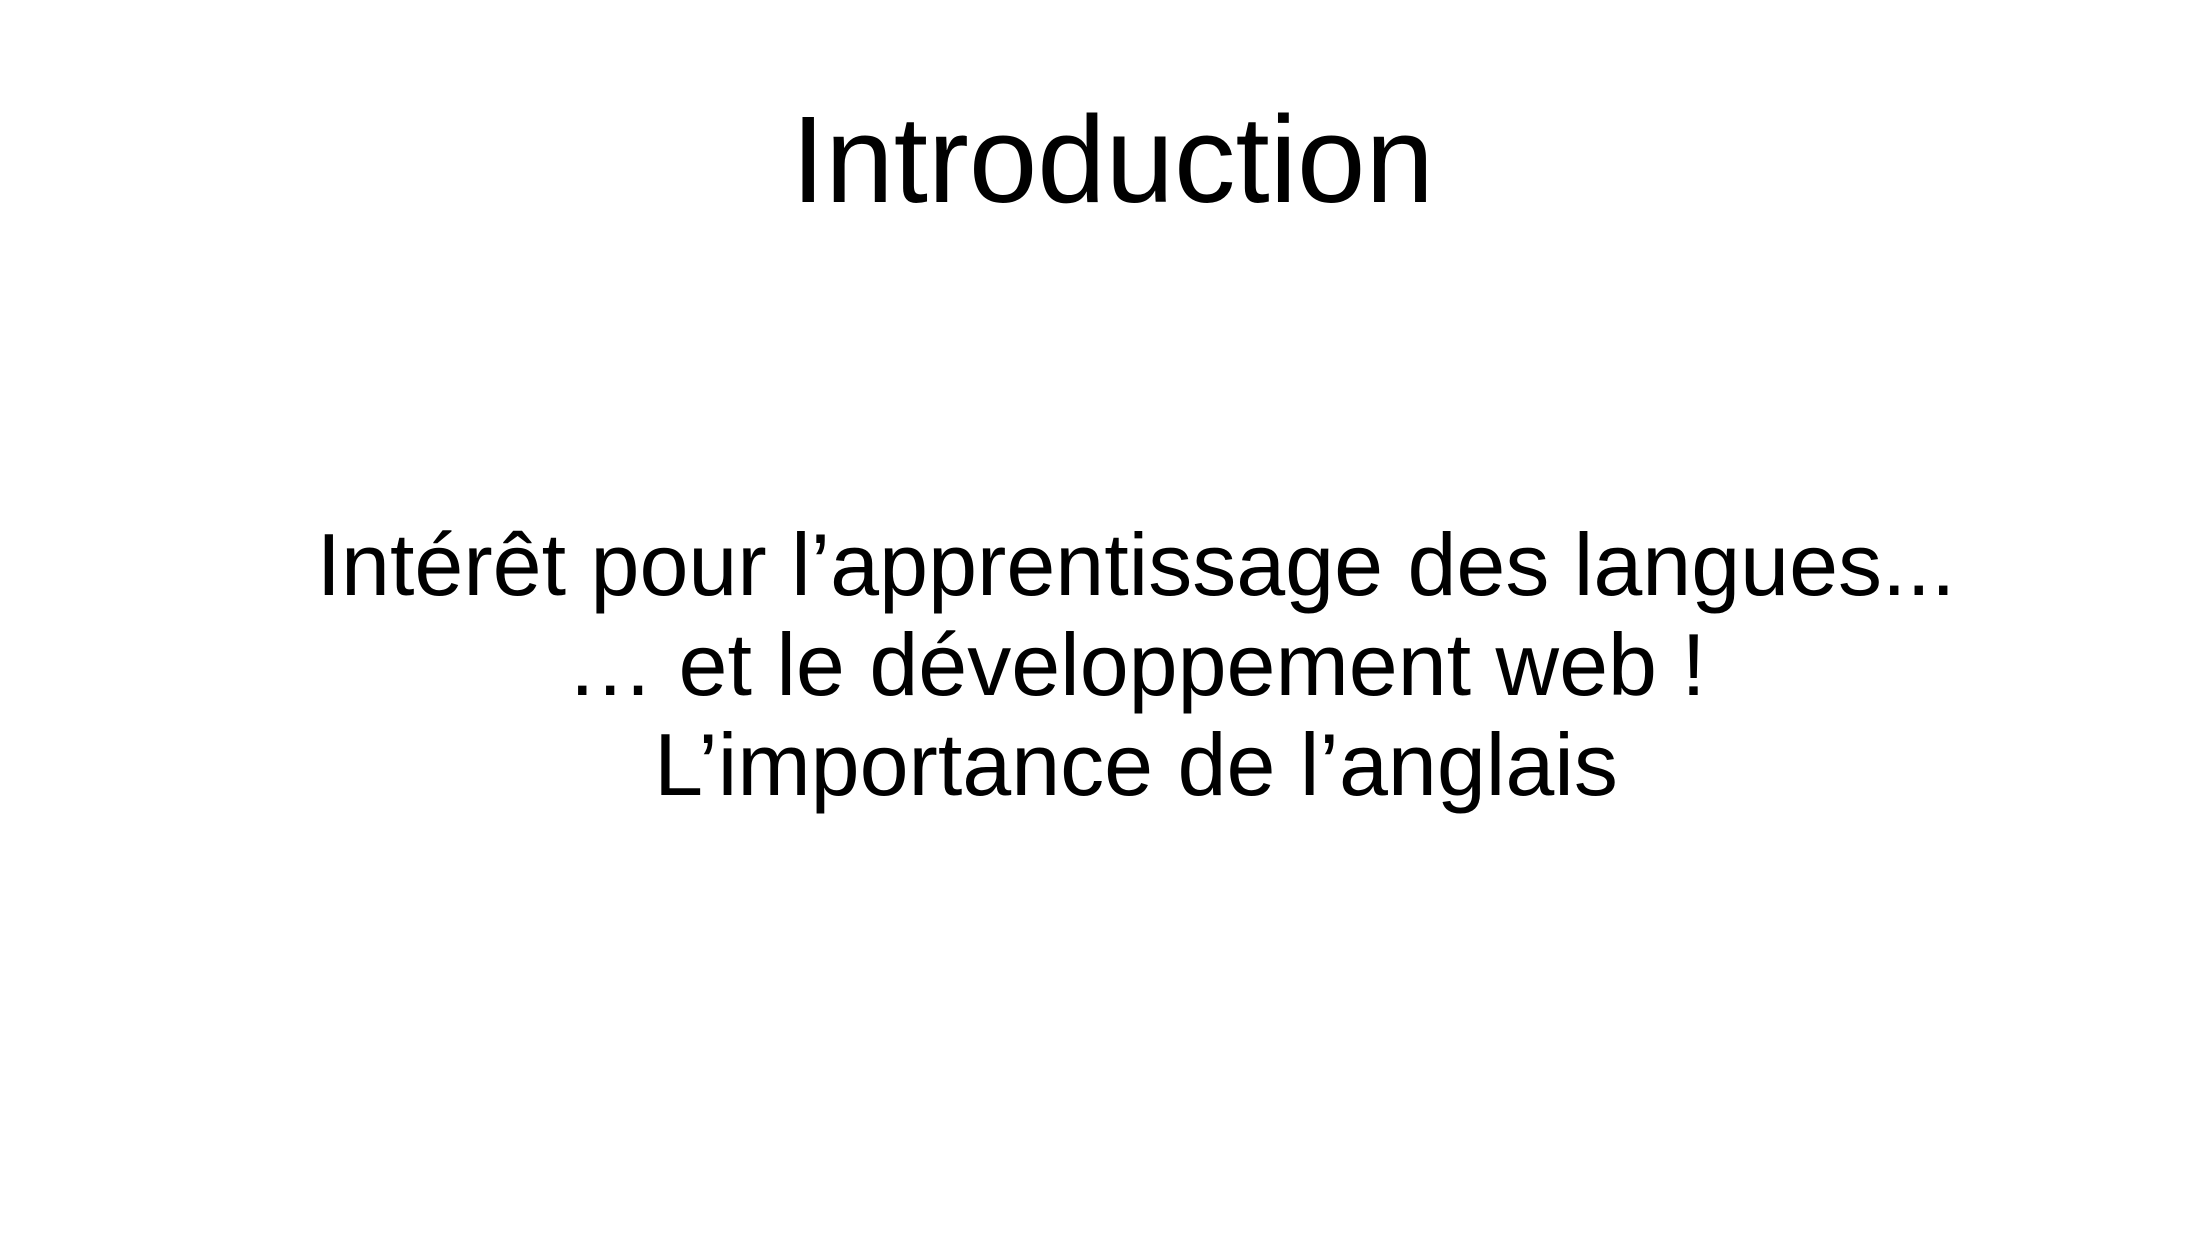 This screenshot has width=2205, height=1241. Describe the element at coordinates (1112, 160) in the screenshot. I see `slide-title: Introduction` at that location.